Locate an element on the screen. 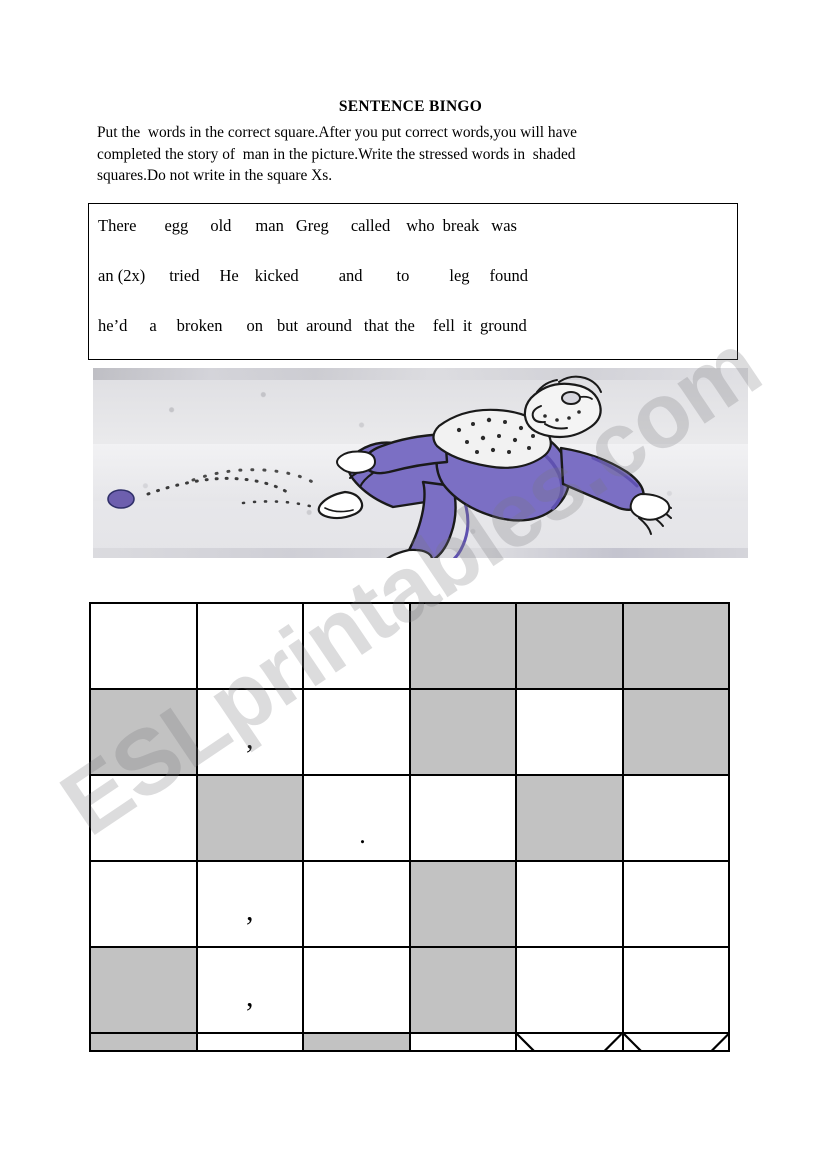 Image resolution: width=821 pixels, height=1169 pixels. word-bank-word: an (2x) is located at coordinates (122, 275).